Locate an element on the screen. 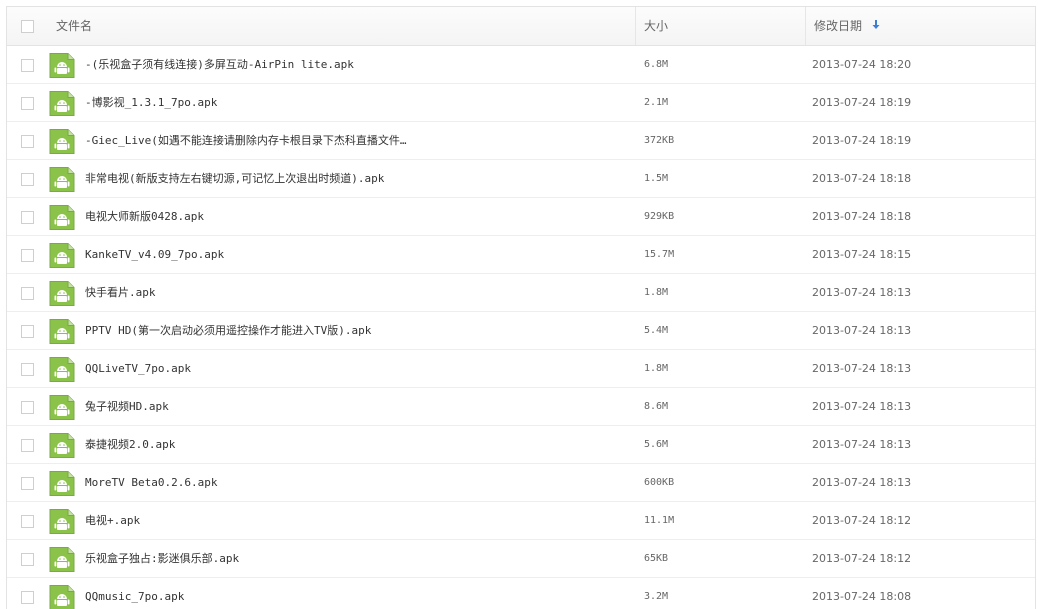 Image resolution: width=1038 pixels, height=609 pixels. file-name-link: 泰捷视频2.0.apk is located at coordinates (130, 445).